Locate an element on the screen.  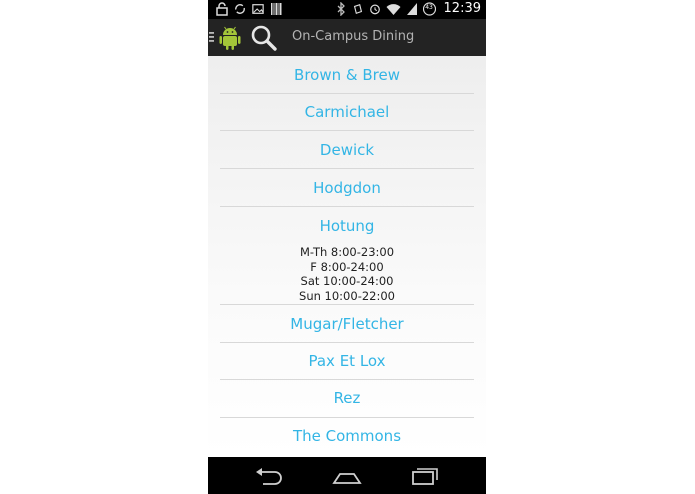
status-bar-right: 43 12:39 is located at coordinates (408, 8).